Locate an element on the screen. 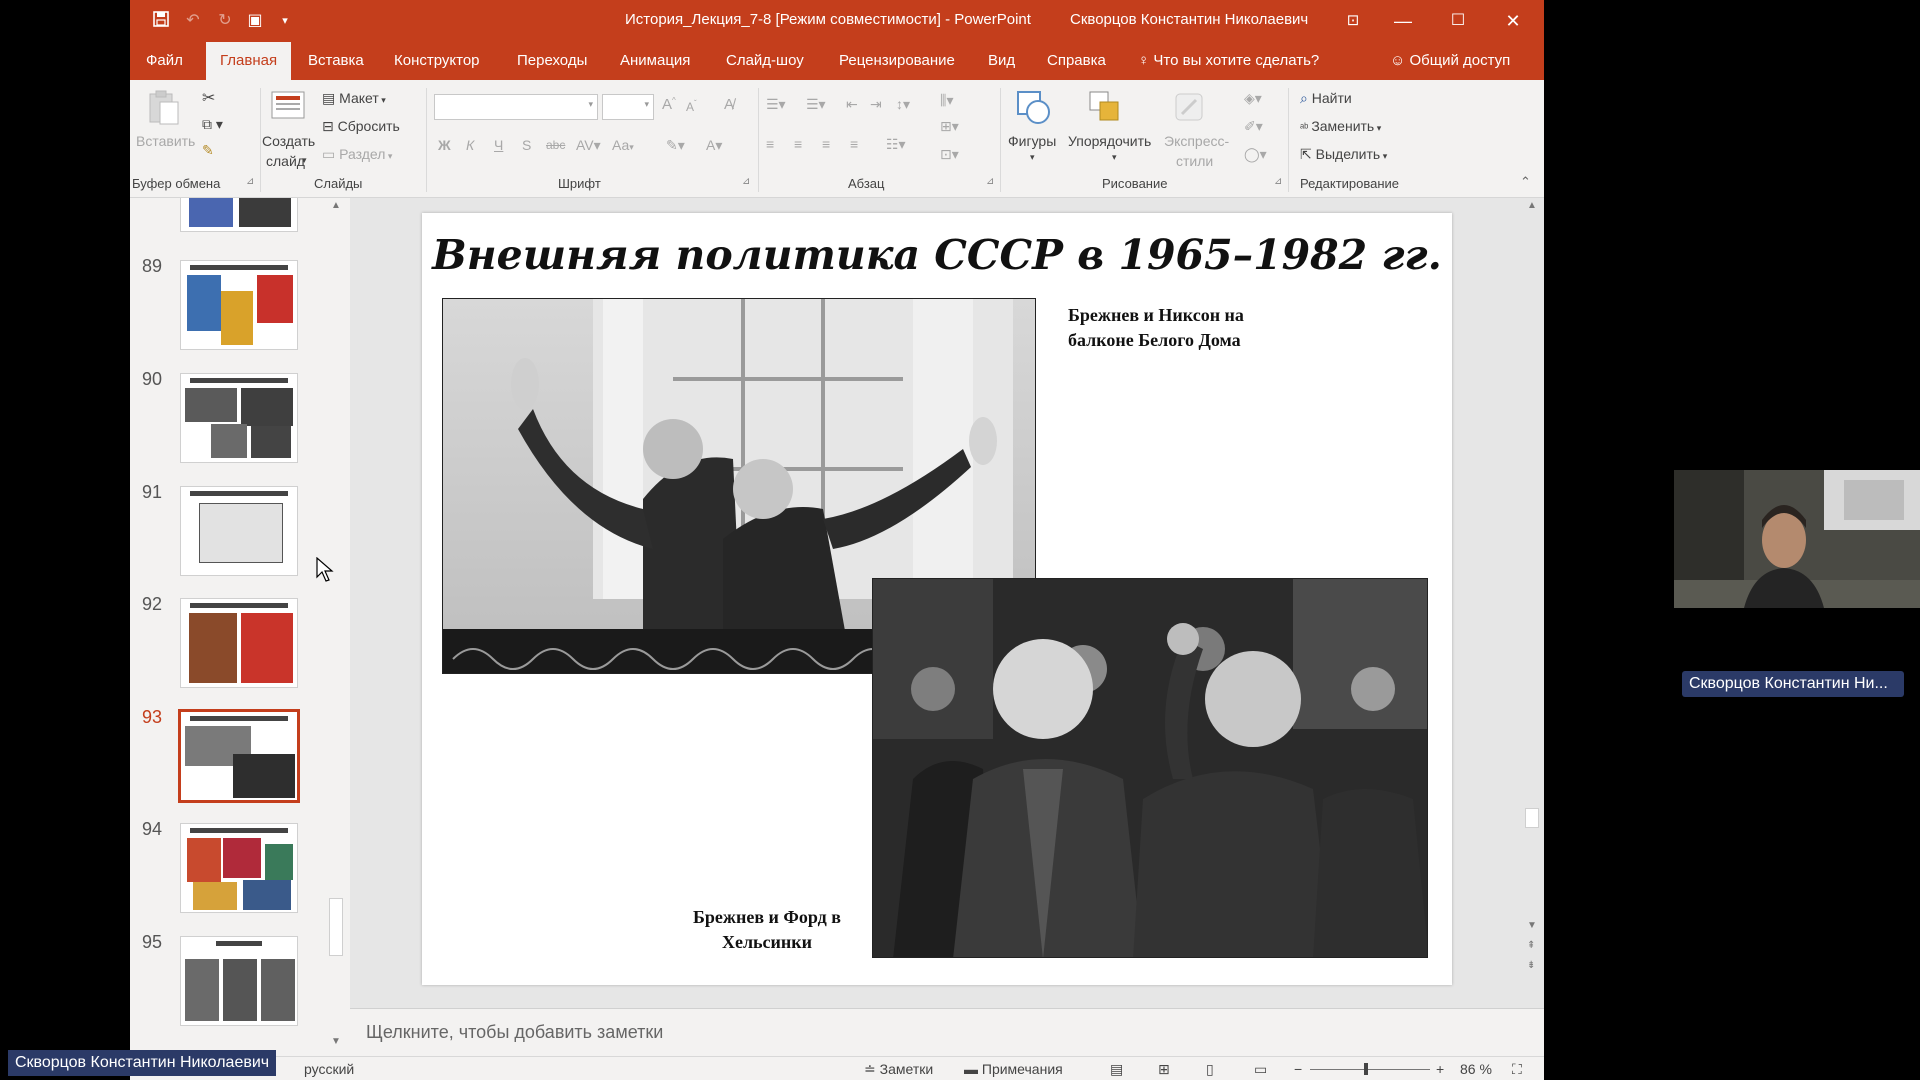 The width and height of the screenshot is (1920, 1080). start-slideshow-icon: ▣ is located at coordinates (255, 21).